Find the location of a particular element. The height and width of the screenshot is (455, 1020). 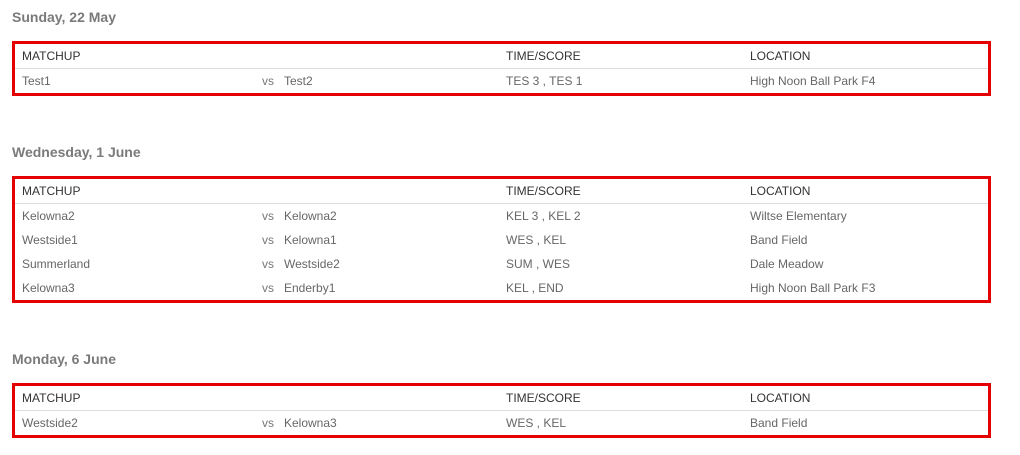

location: Dale Meadow is located at coordinates (865, 264).